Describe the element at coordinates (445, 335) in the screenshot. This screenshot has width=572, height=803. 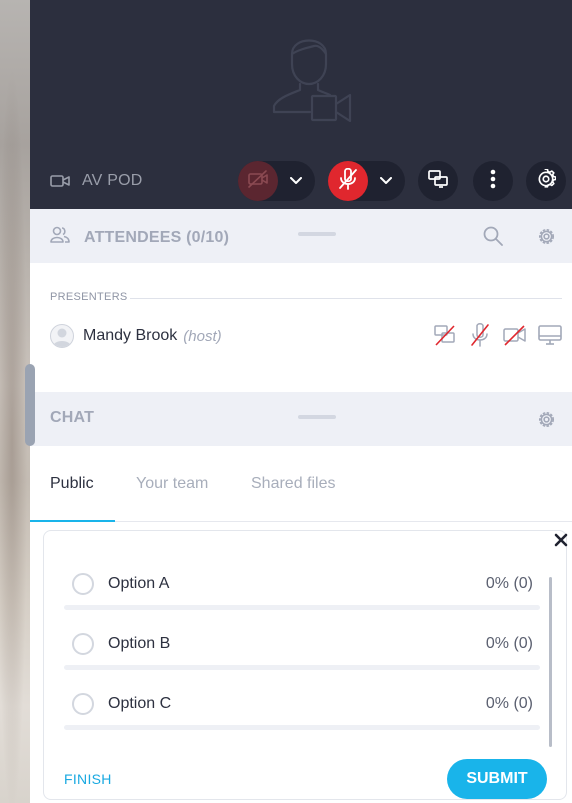
I see `screen-share-off-icon` at that location.